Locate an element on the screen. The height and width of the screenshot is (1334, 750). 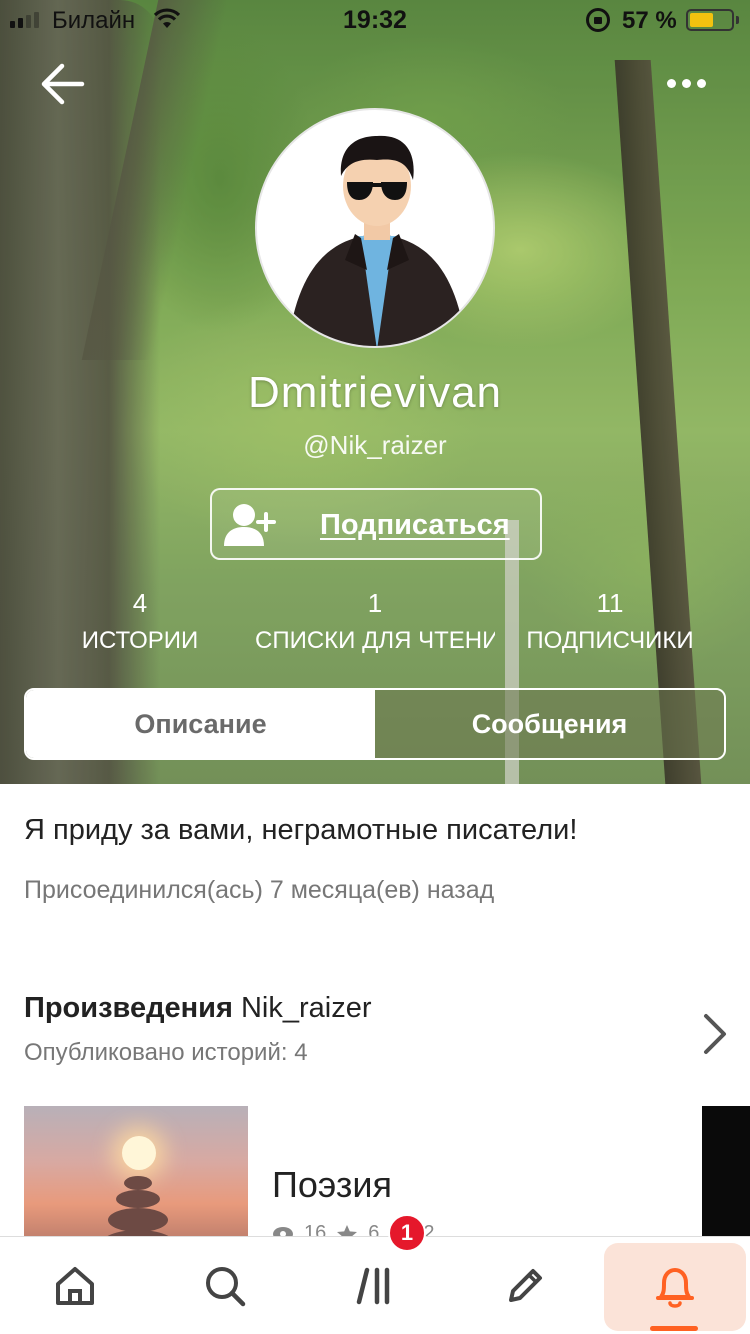
nav-library is located at coordinates (375, 1285).